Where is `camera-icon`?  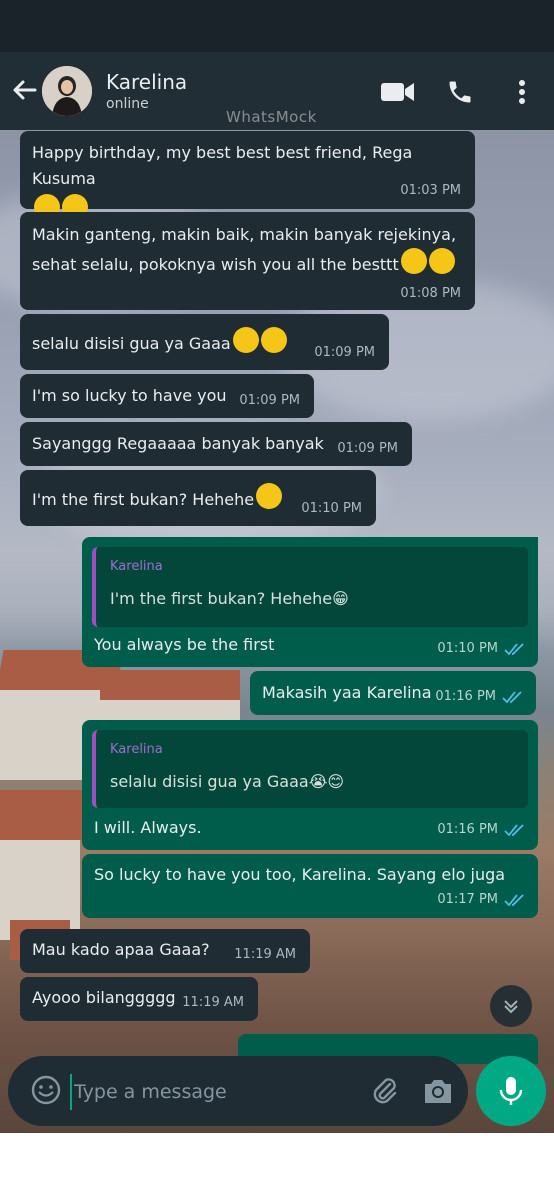
camera-icon is located at coordinates (438, 1091).